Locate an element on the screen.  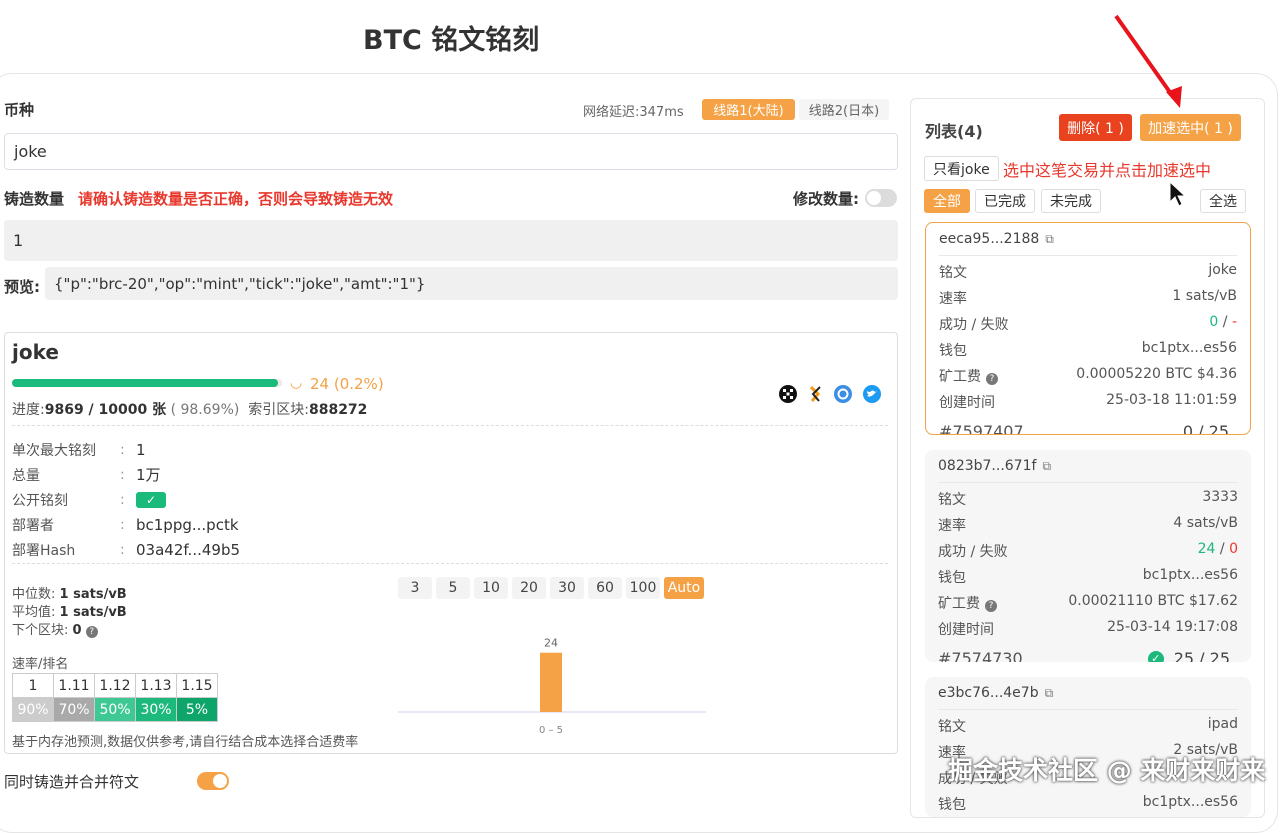
modify-toggle is located at coordinates (881, 198).